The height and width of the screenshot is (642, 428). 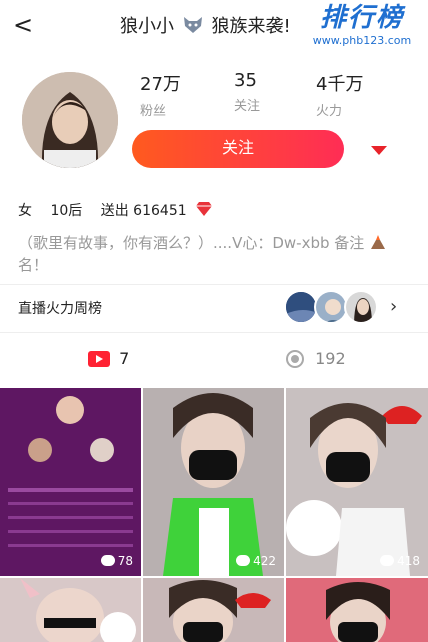 What do you see at coordinates (393, 306) in the screenshot?
I see `chevron-right-icon: ›` at bounding box center [393, 306].